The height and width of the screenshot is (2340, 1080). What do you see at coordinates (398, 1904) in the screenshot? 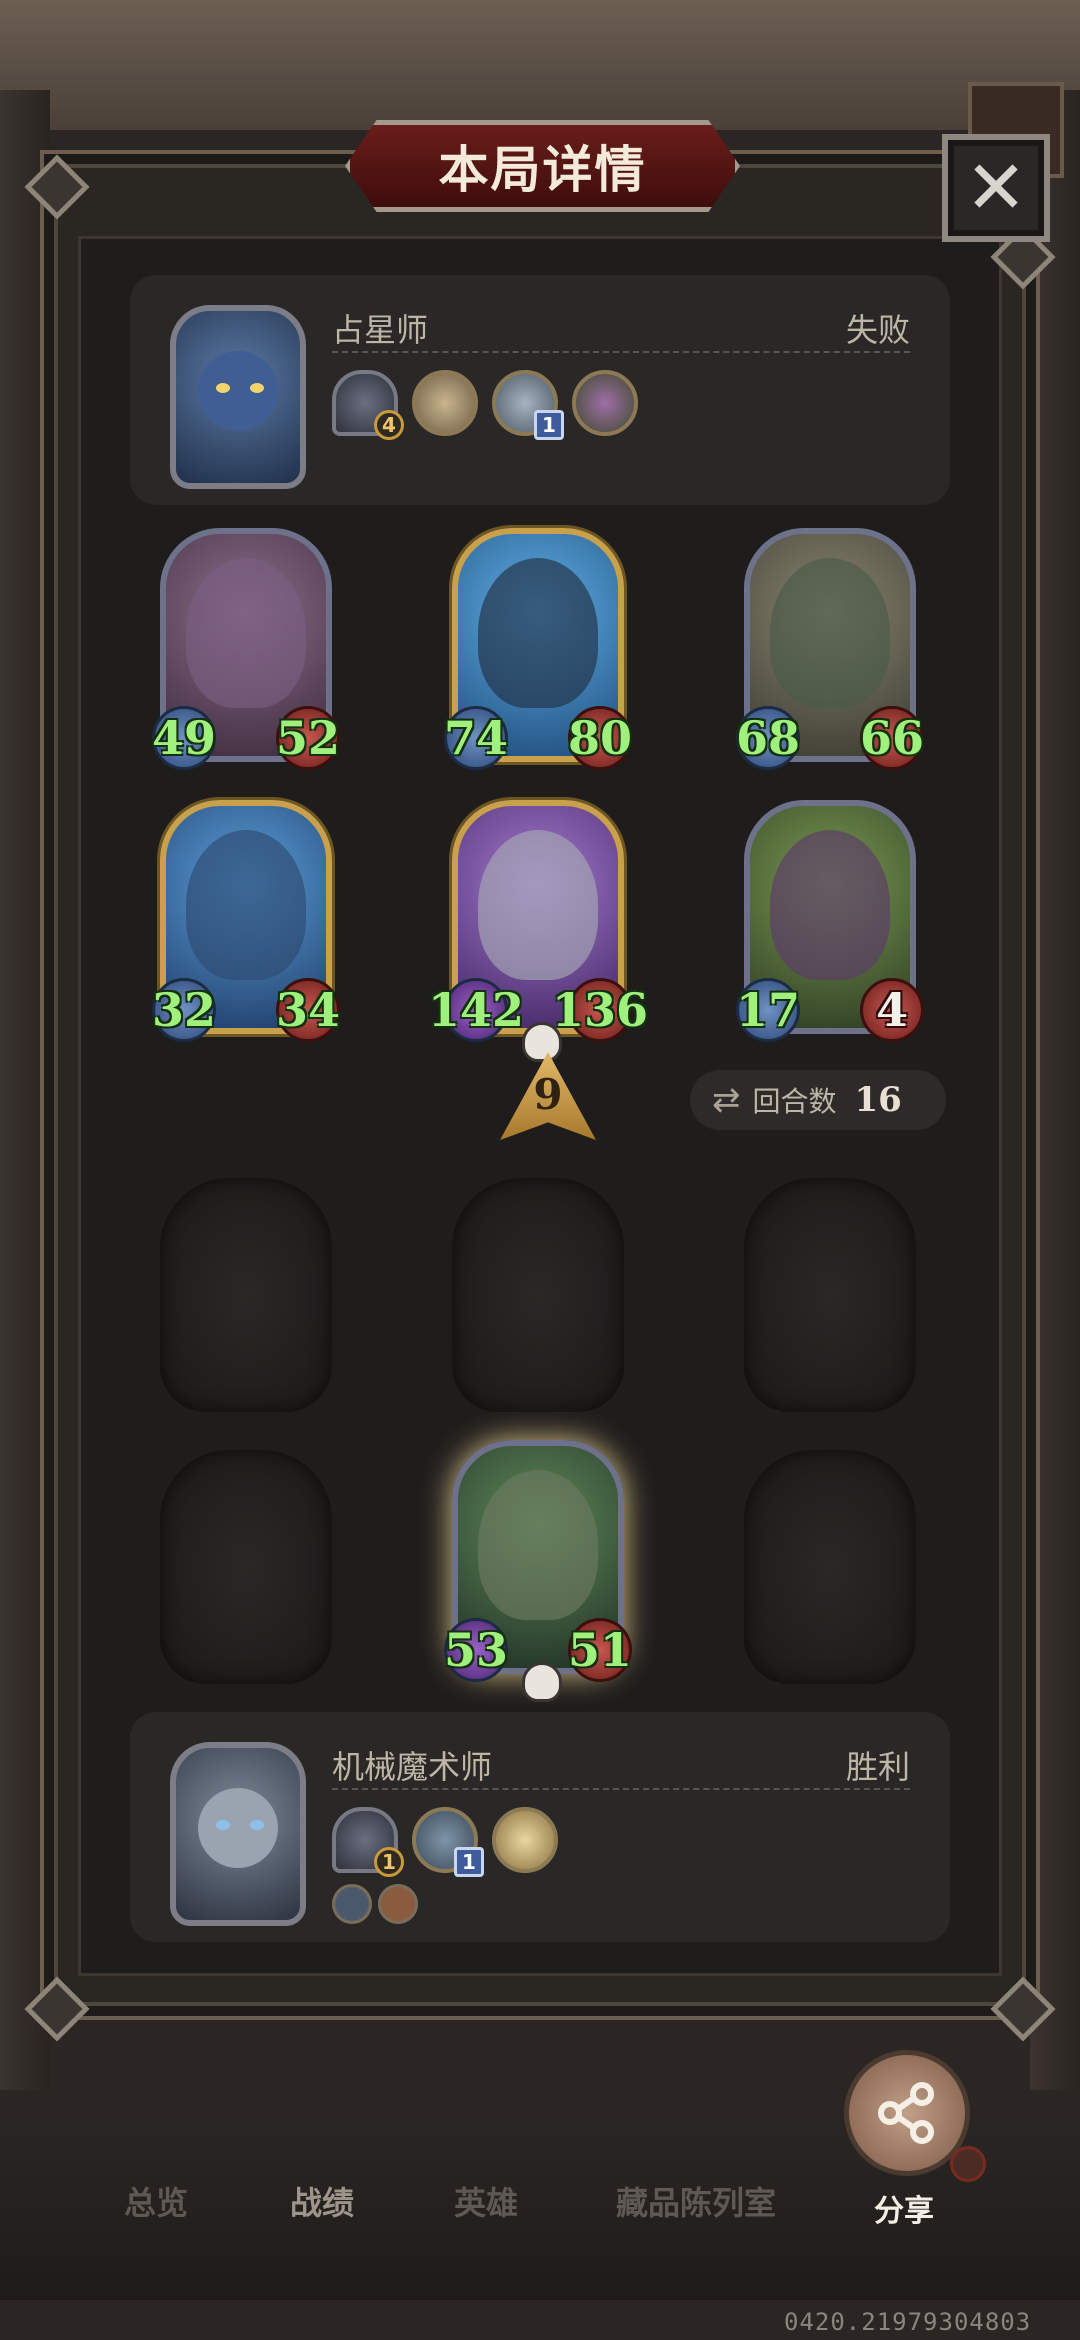
I see `coin-icon` at bounding box center [398, 1904].